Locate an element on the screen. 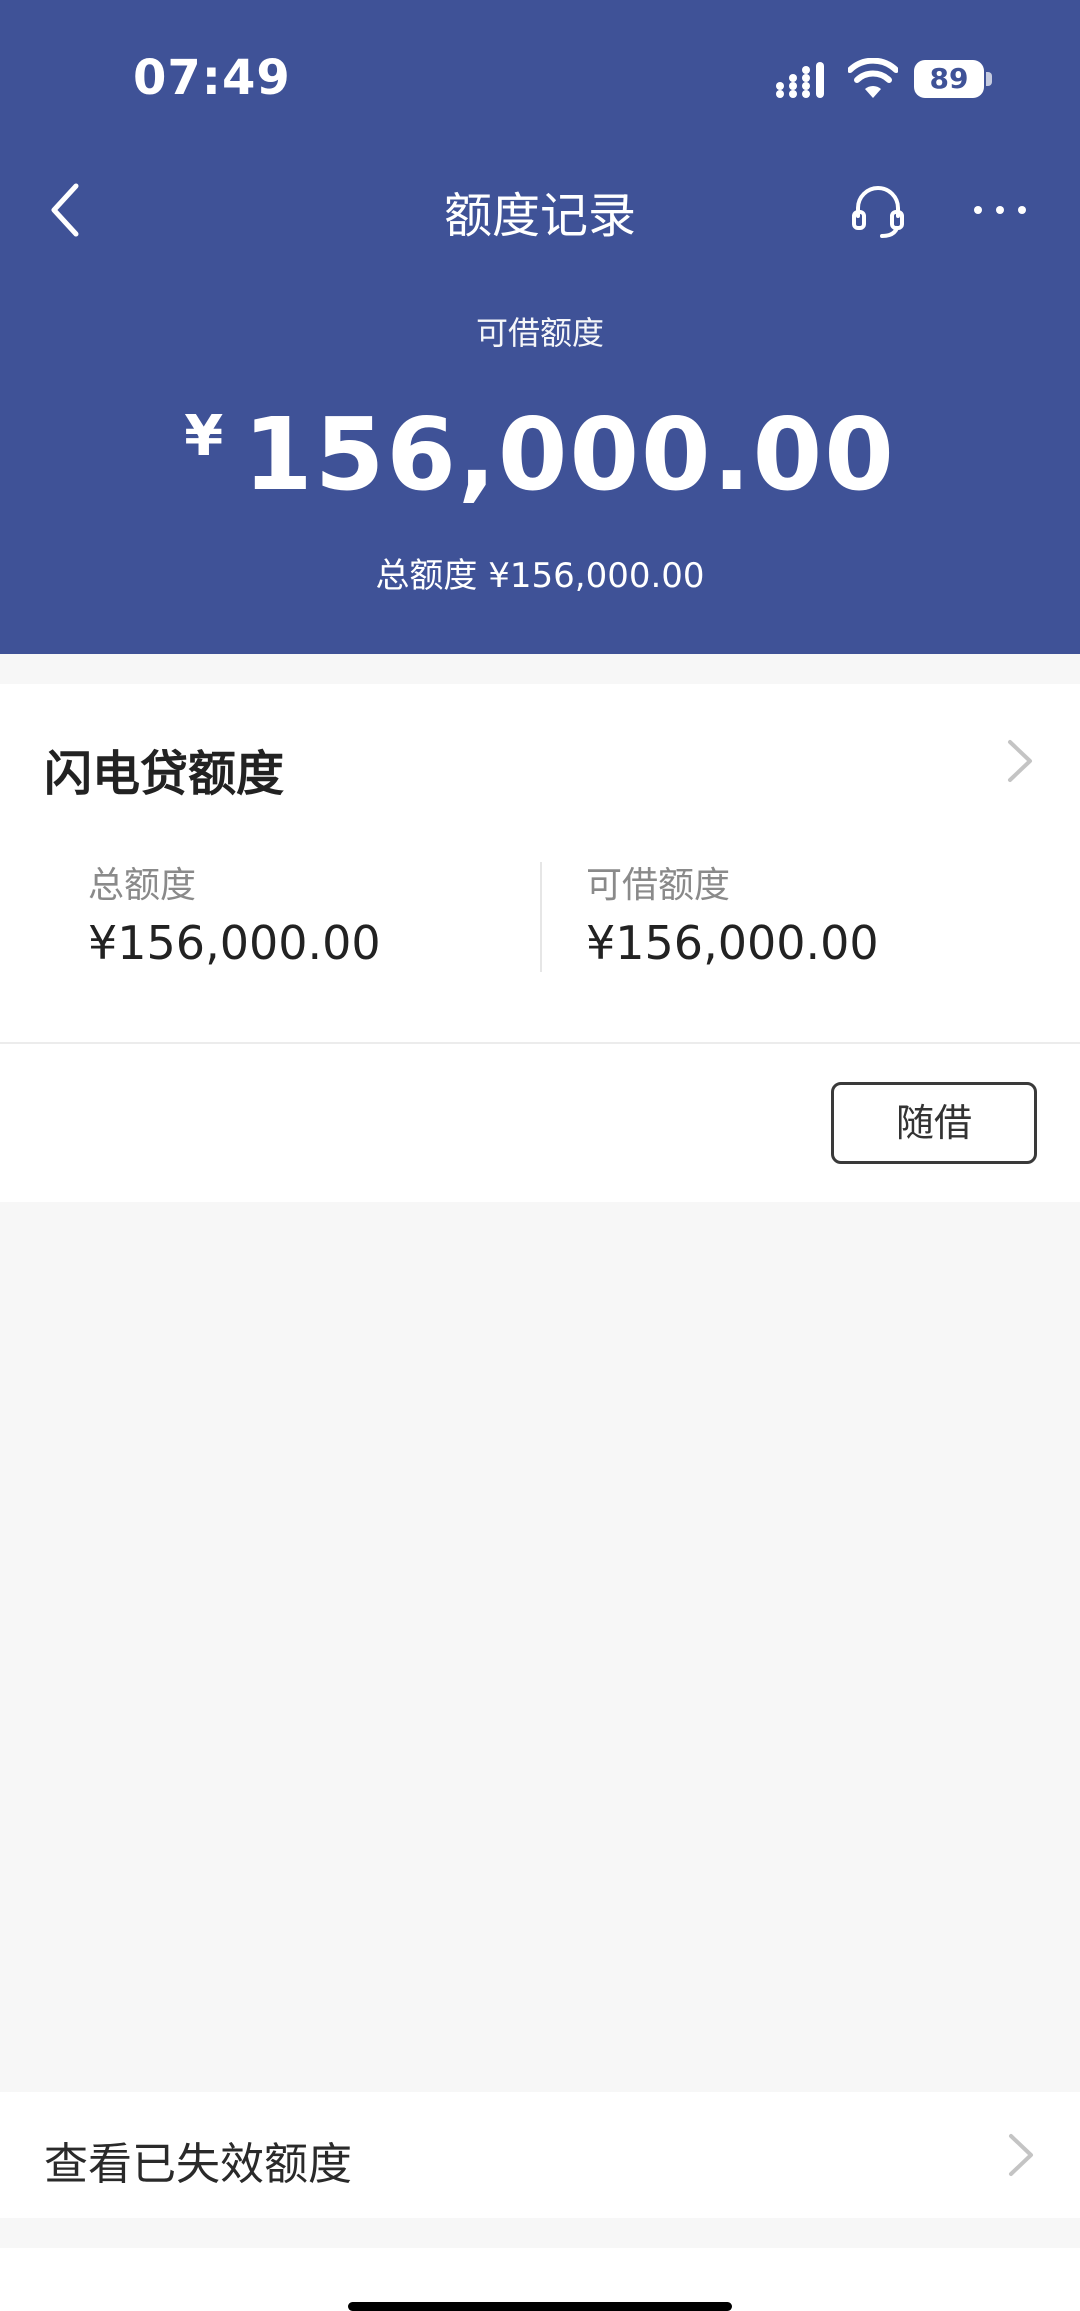  total-label: 总额度 is located at coordinates (426, 576).